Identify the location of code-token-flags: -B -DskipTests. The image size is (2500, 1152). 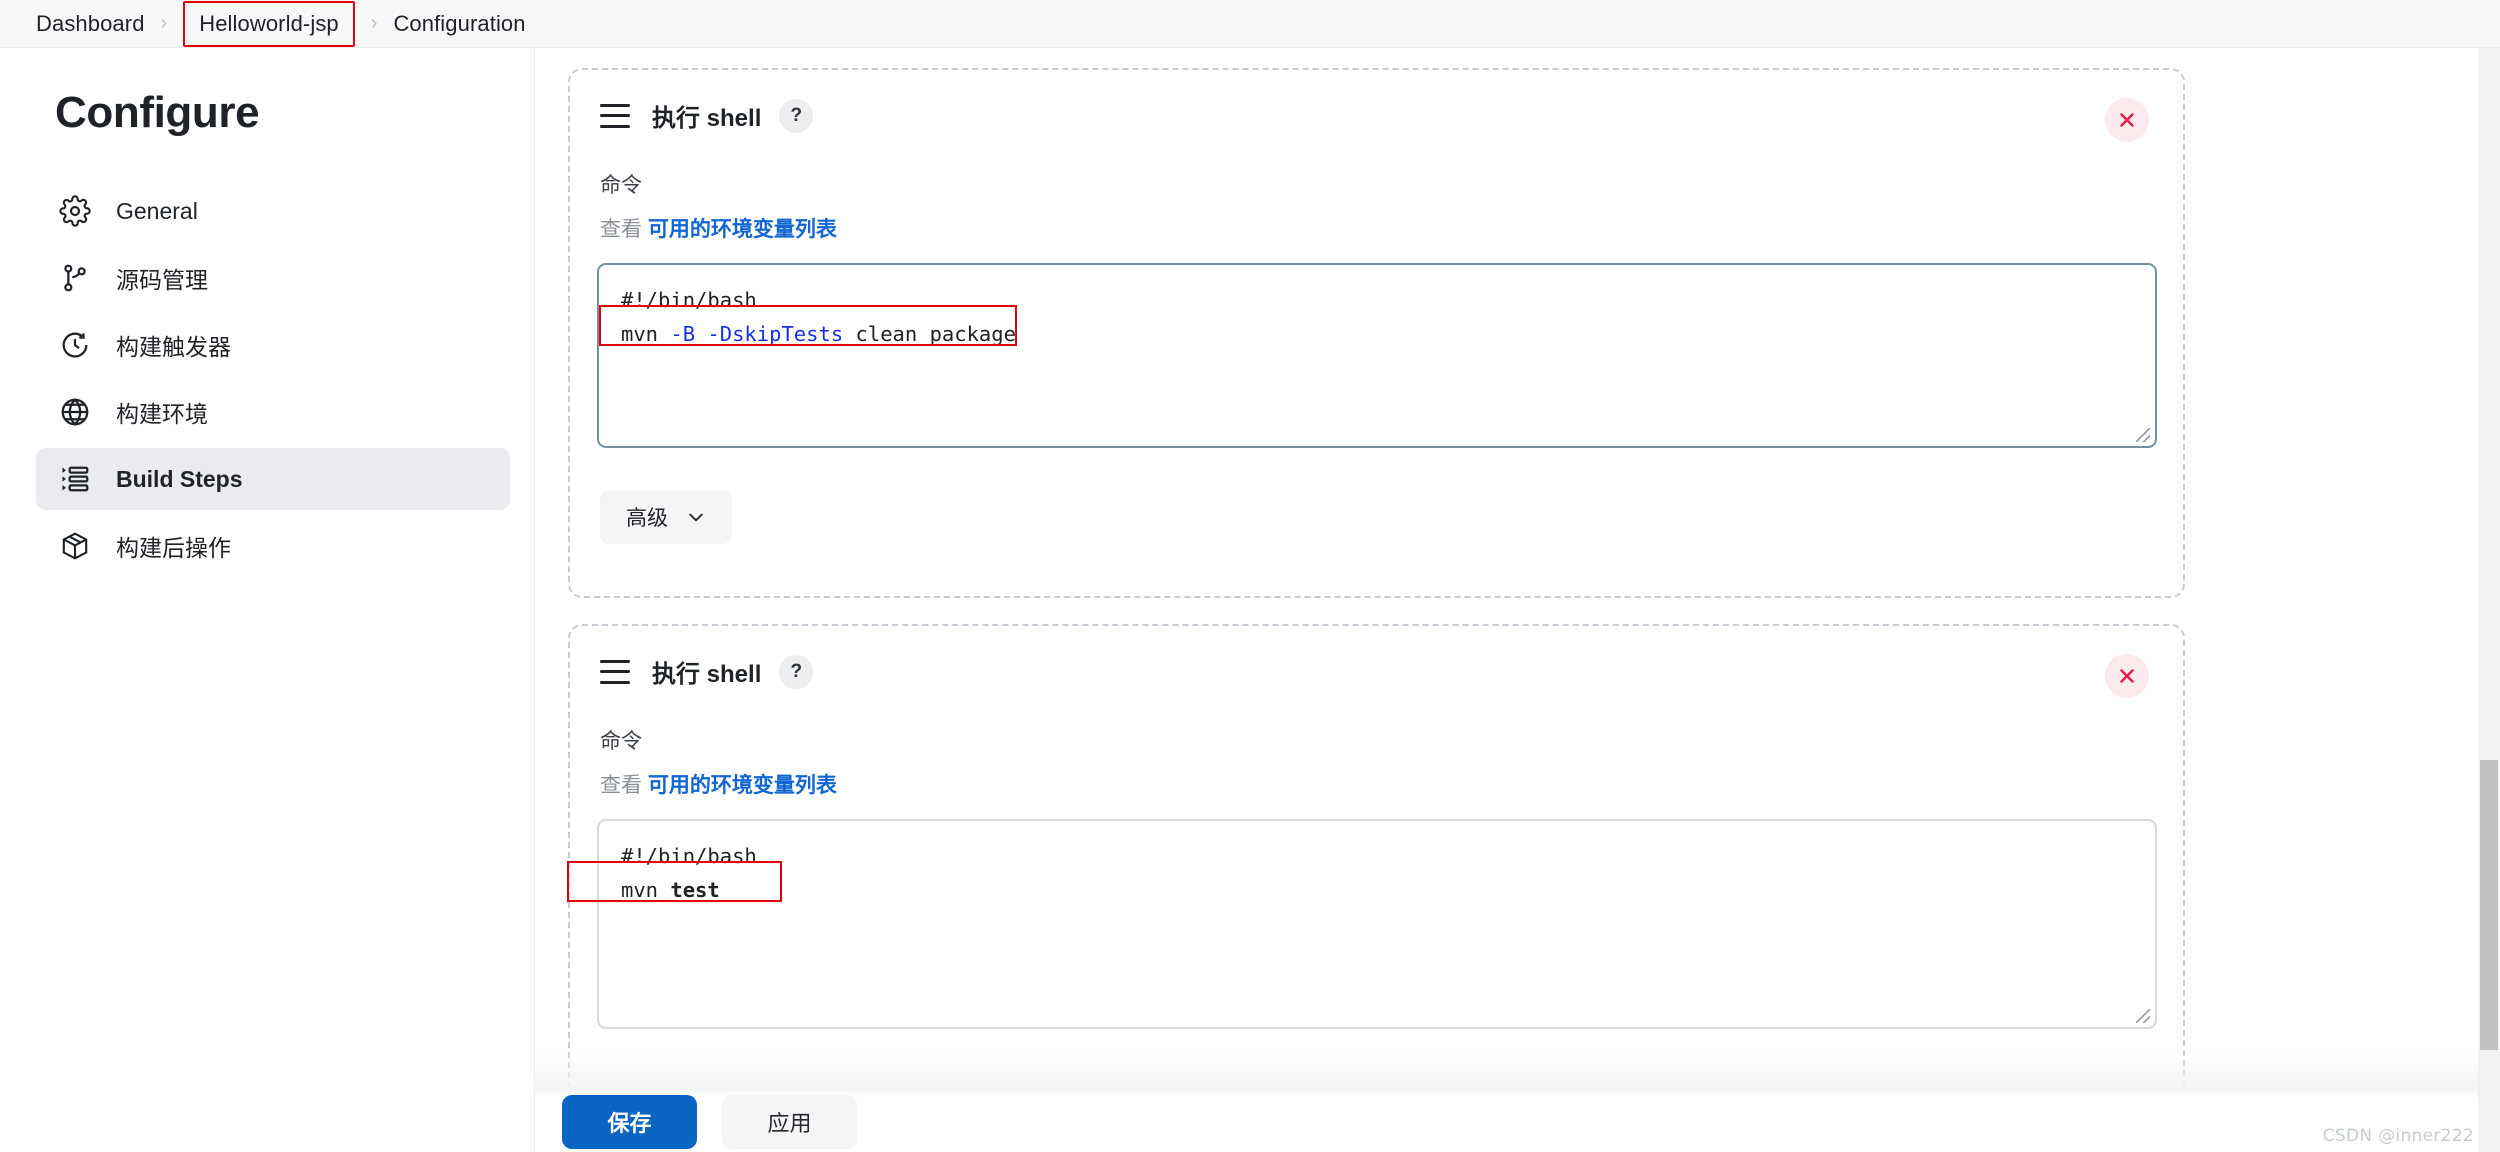
(757, 334).